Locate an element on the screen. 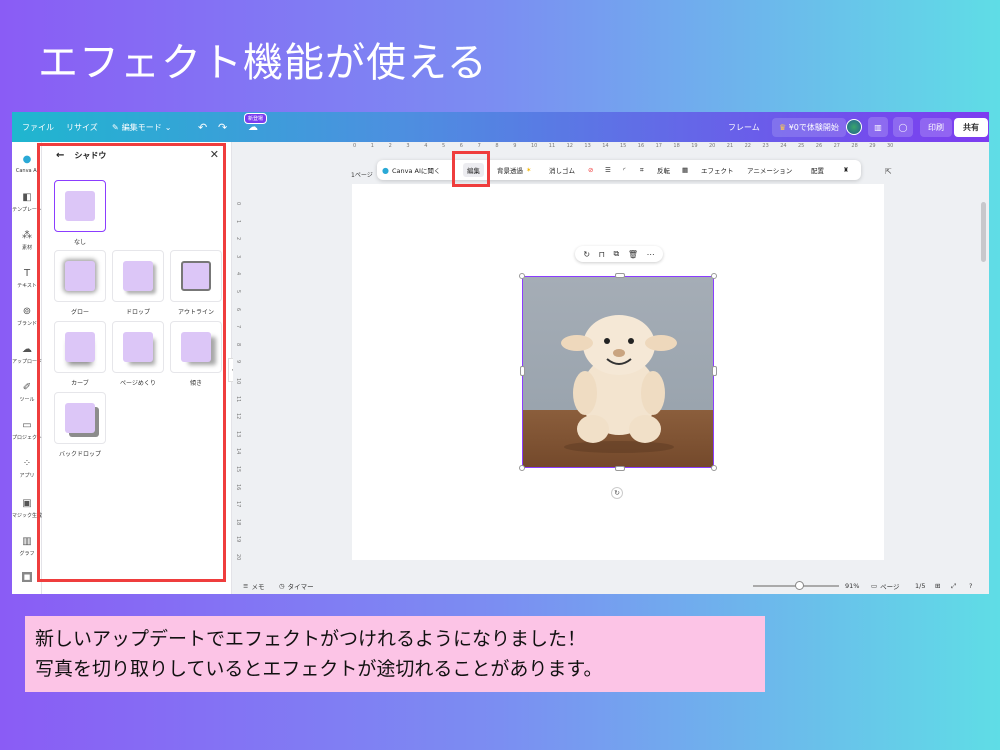 The image size is (1000, 750). crown-icon: ♛ is located at coordinates (783, 127).